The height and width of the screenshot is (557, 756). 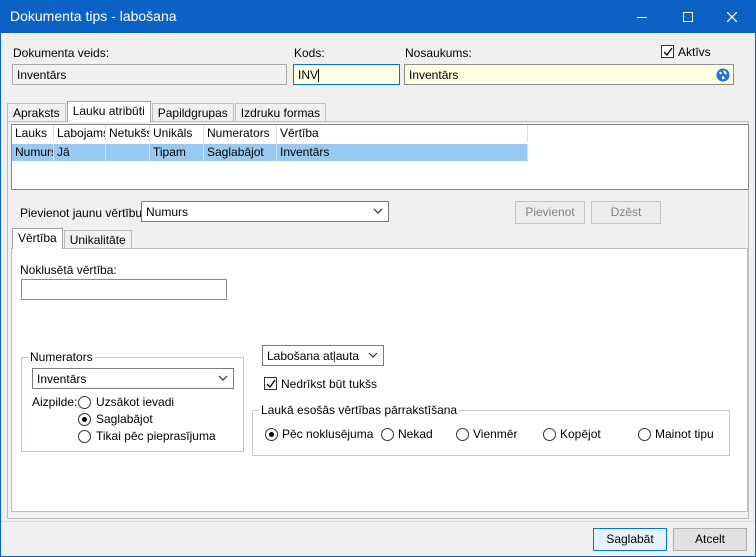 I want to click on doc-type-label: Dokumenta veids:, so click(x=61, y=53).